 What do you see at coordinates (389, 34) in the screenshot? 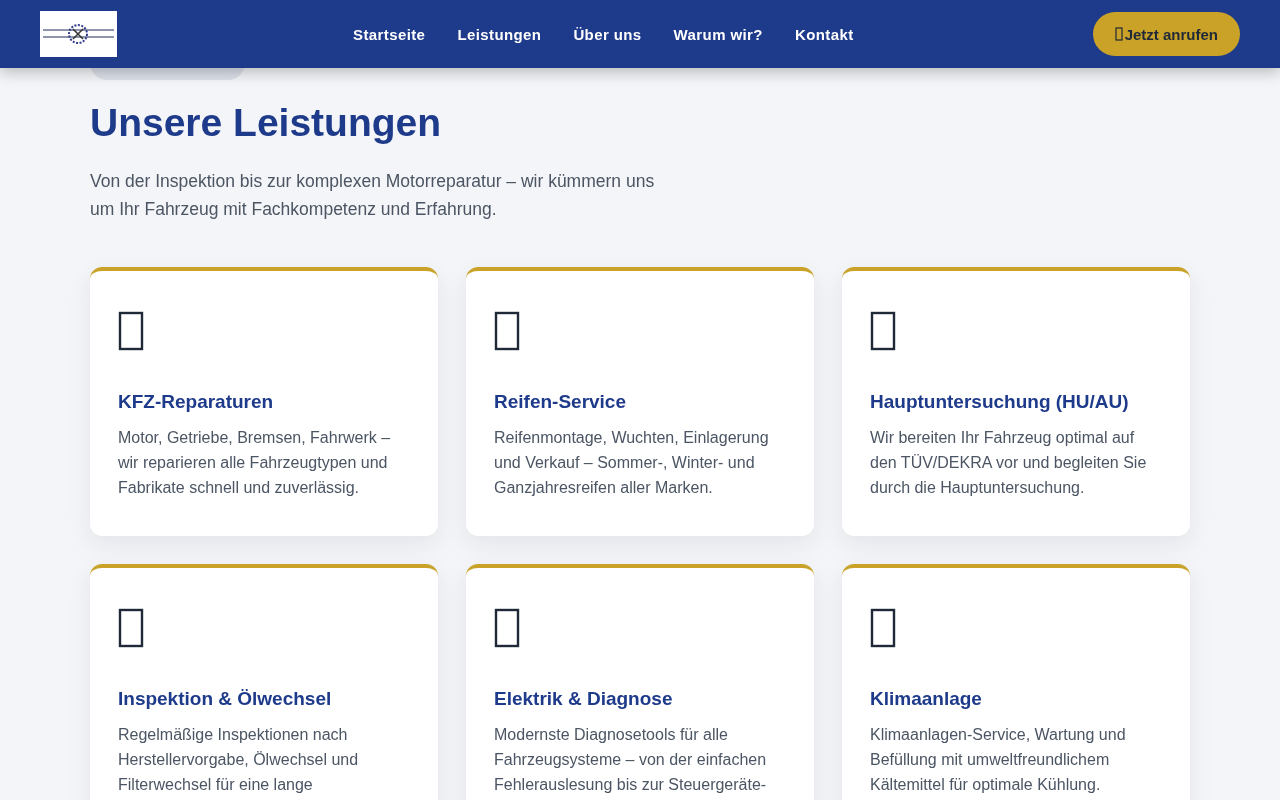
I see `nav-link: Startseite` at bounding box center [389, 34].